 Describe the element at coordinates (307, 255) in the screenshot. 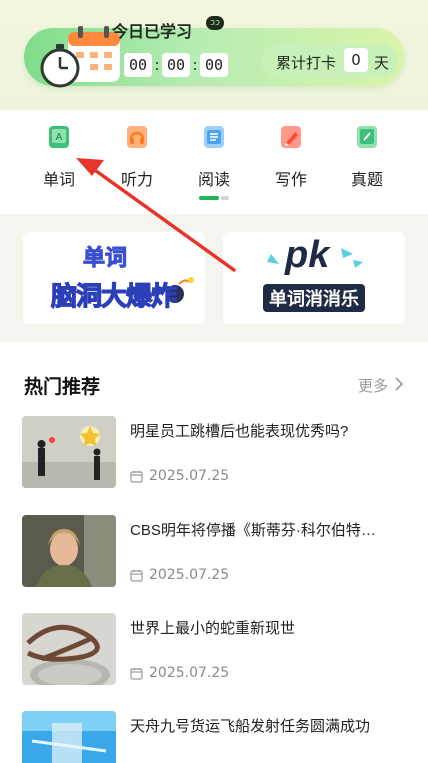

I see `banner-pk-title-top: pk` at that location.